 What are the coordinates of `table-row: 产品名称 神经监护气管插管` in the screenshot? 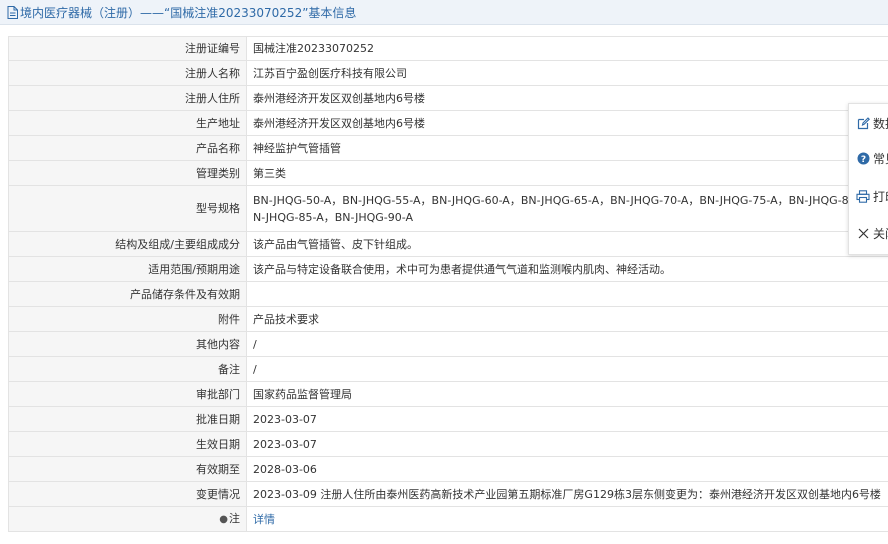 It's located at (448, 148).